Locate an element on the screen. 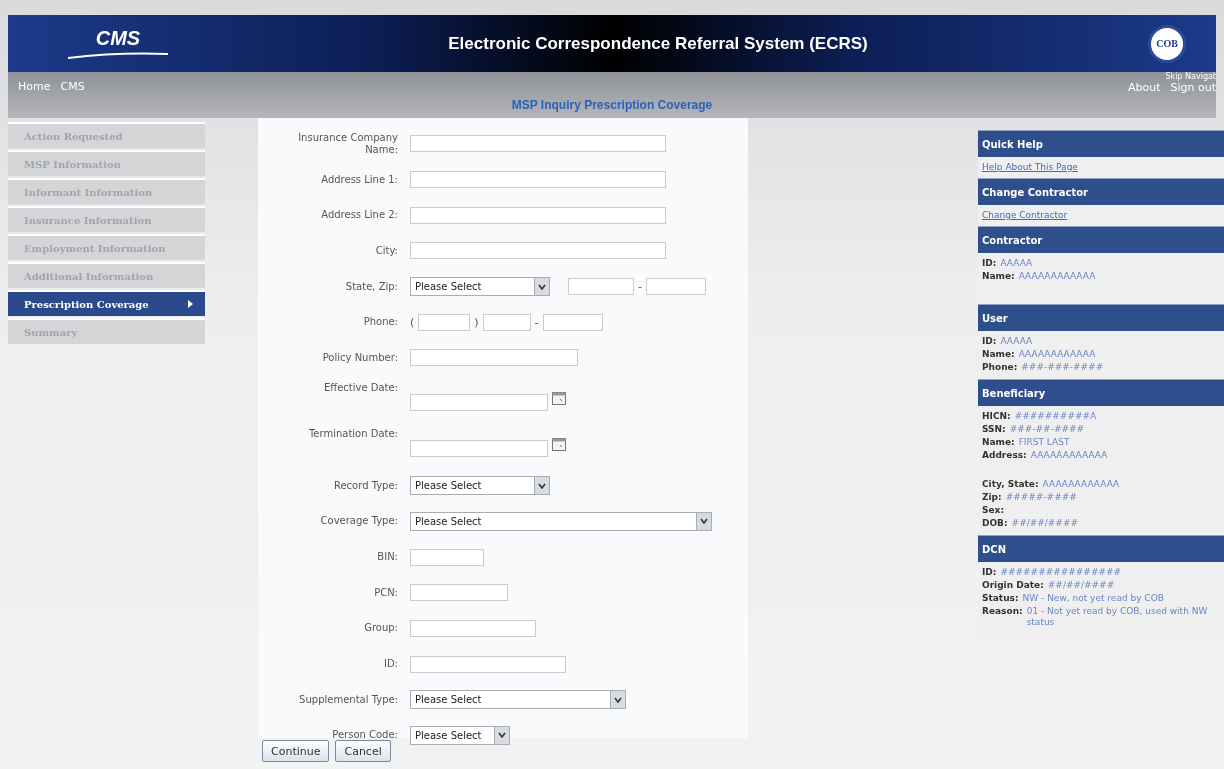 This screenshot has width=1224, height=769. panel-link: Change Contractor is located at coordinates (1025, 215).